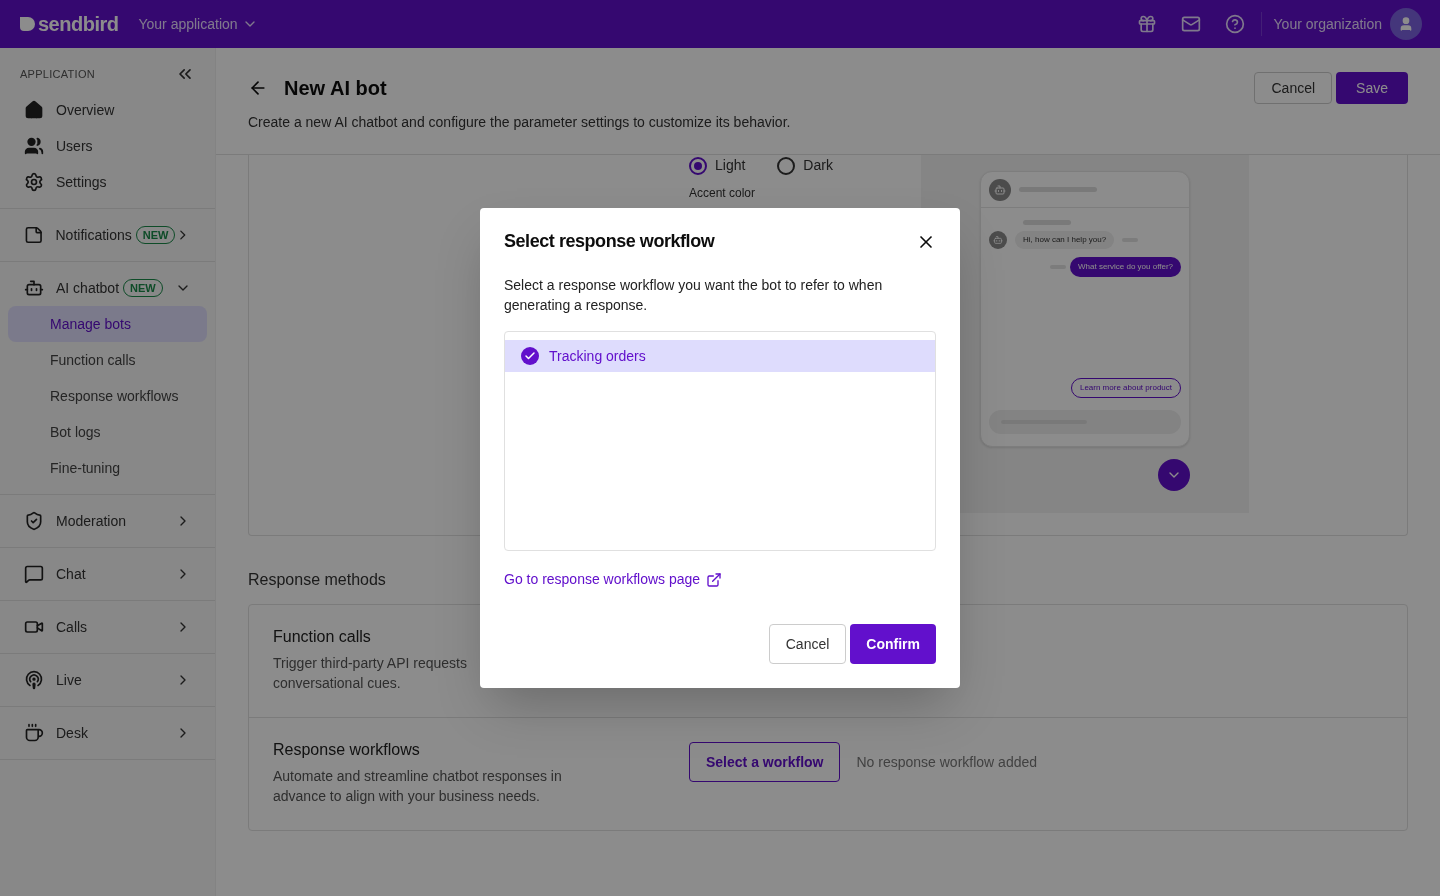  I want to click on logo-text: sendbird, so click(78, 24).